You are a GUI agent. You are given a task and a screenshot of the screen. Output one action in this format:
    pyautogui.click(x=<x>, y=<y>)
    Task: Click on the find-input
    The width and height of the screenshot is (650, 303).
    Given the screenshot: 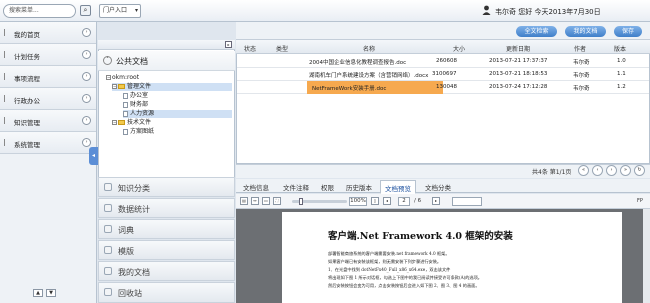 What is the action you would take?
    pyautogui.click(x=467, y=201)
    